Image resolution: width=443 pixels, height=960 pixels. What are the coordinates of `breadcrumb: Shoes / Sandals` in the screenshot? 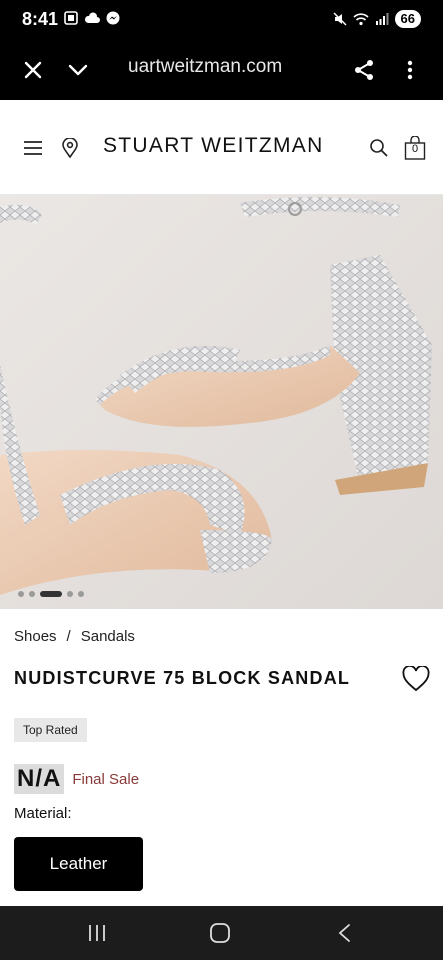 It's located at (74, 636).